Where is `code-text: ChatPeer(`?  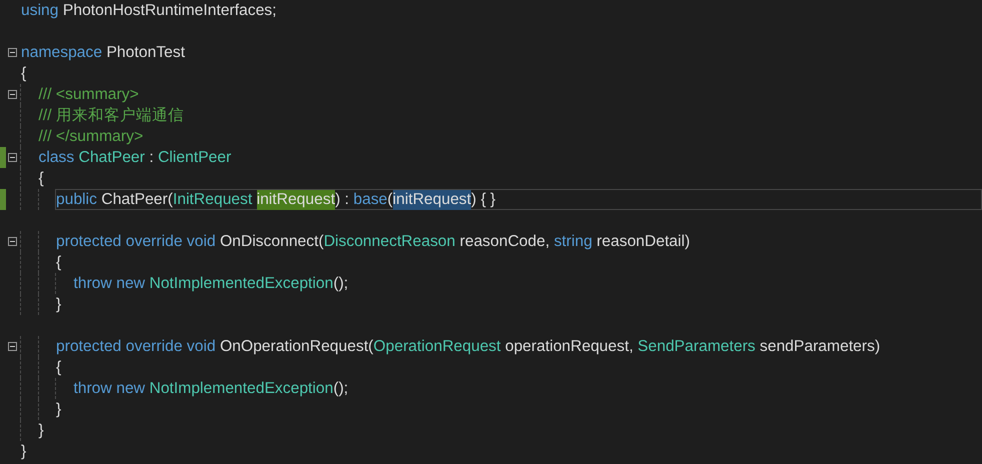 code-text: ChatPeer( is located at coordinates (137, 199).